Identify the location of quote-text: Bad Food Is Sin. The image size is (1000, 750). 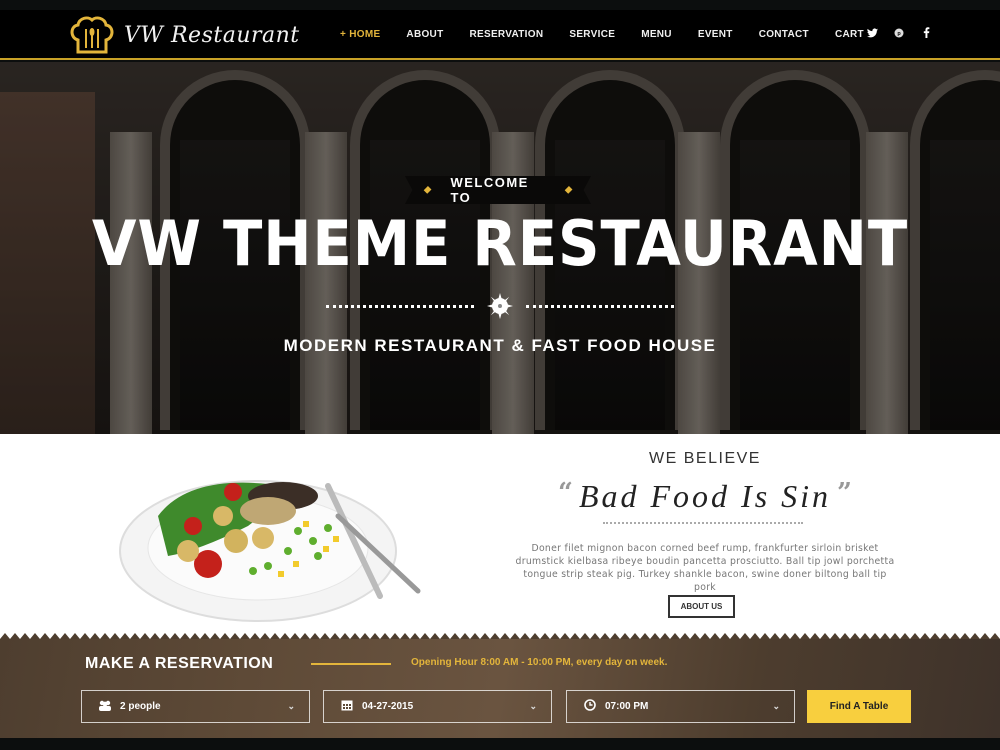
(705, 496).